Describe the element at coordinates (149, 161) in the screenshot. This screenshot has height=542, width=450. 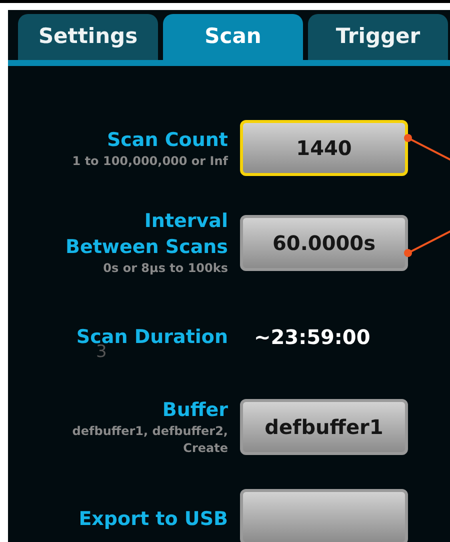
I see `range-hint: 1 to 100,000,000 or Inf` at that location.